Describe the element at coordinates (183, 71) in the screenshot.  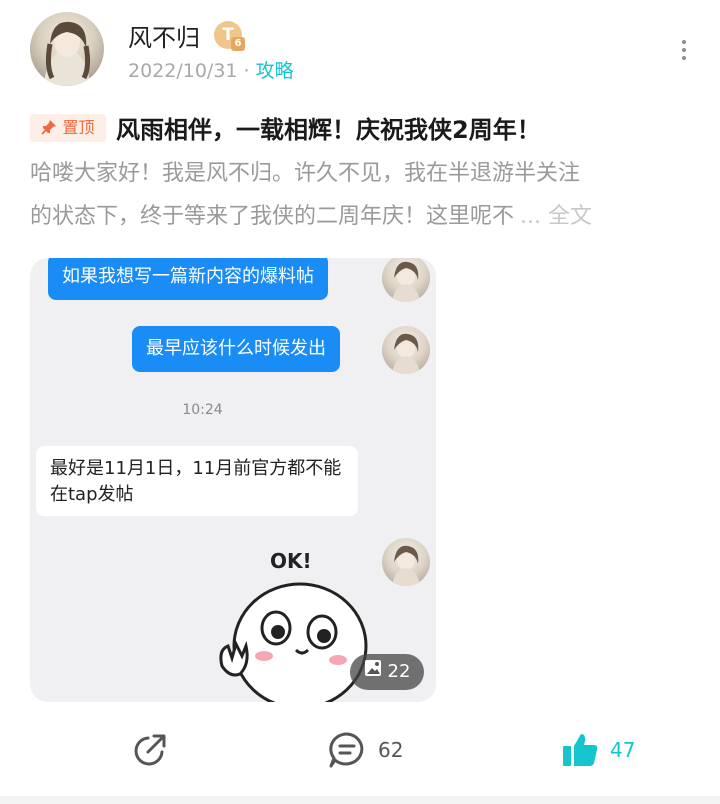
I see `post-date: 2022/10/31` at that location.